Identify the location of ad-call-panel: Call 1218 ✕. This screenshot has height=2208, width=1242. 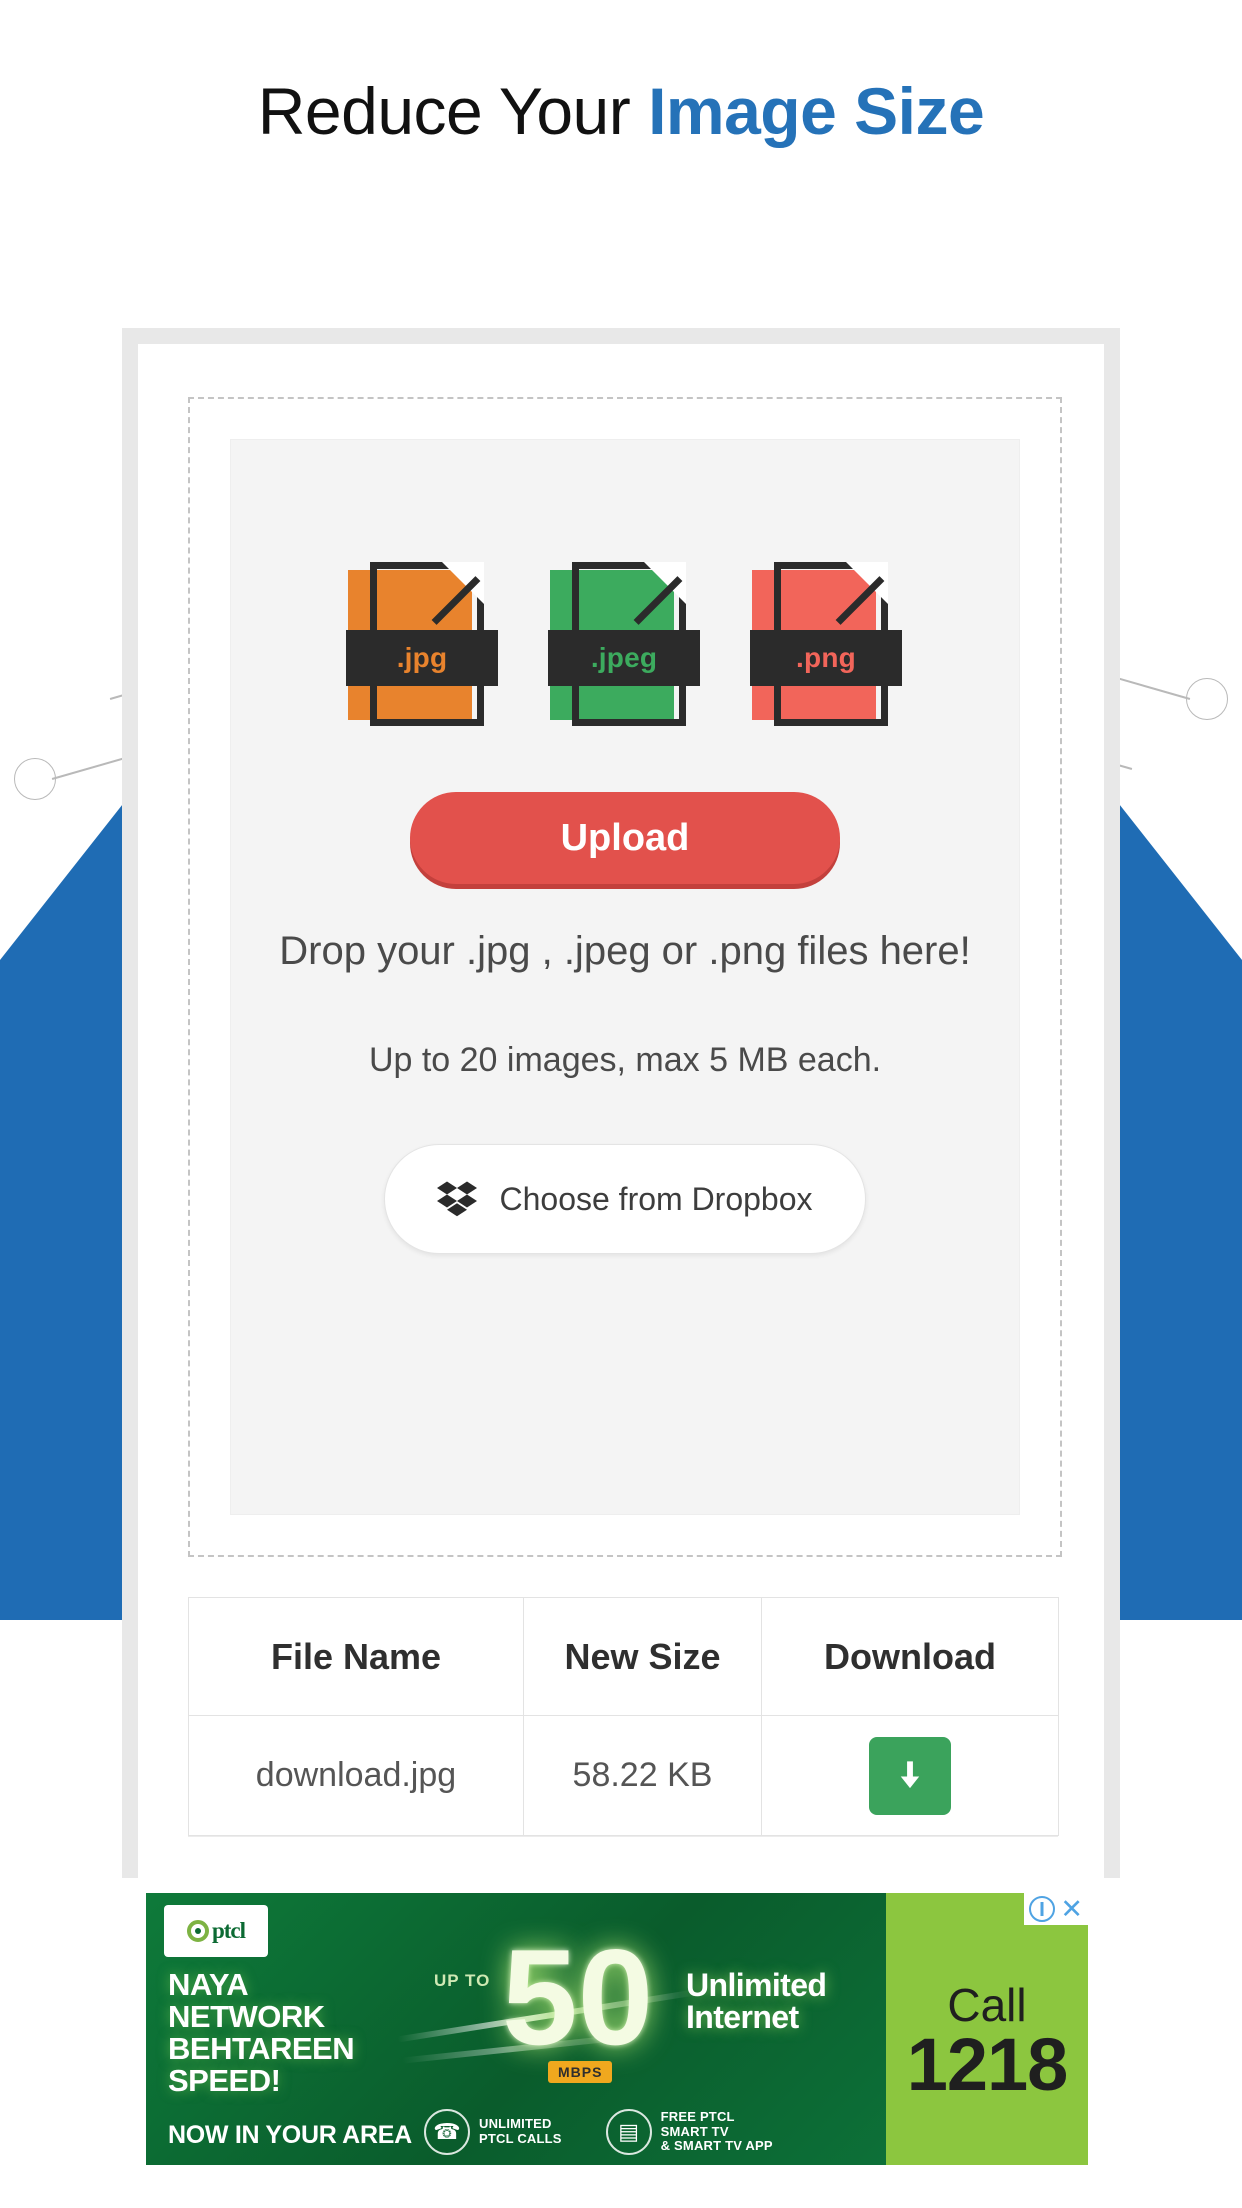
(987, 2029).